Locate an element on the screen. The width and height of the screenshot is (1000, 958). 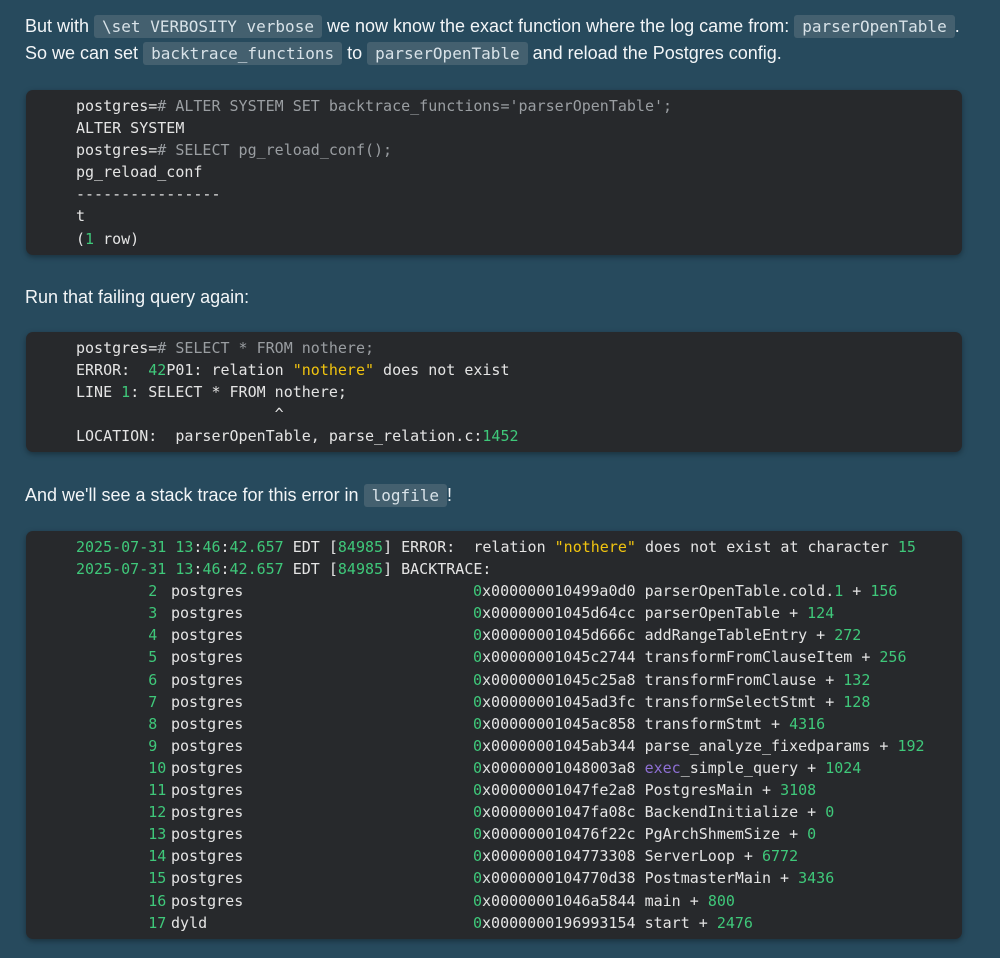
text: does not exist at character is located at coordinates (766, 547).